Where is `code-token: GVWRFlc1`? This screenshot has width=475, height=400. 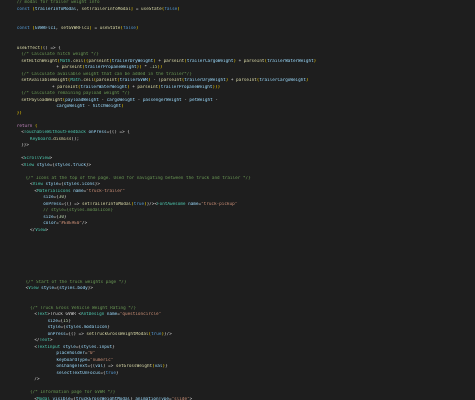 code-token: GVWRFlc1 is located at coordinates (45, 28).